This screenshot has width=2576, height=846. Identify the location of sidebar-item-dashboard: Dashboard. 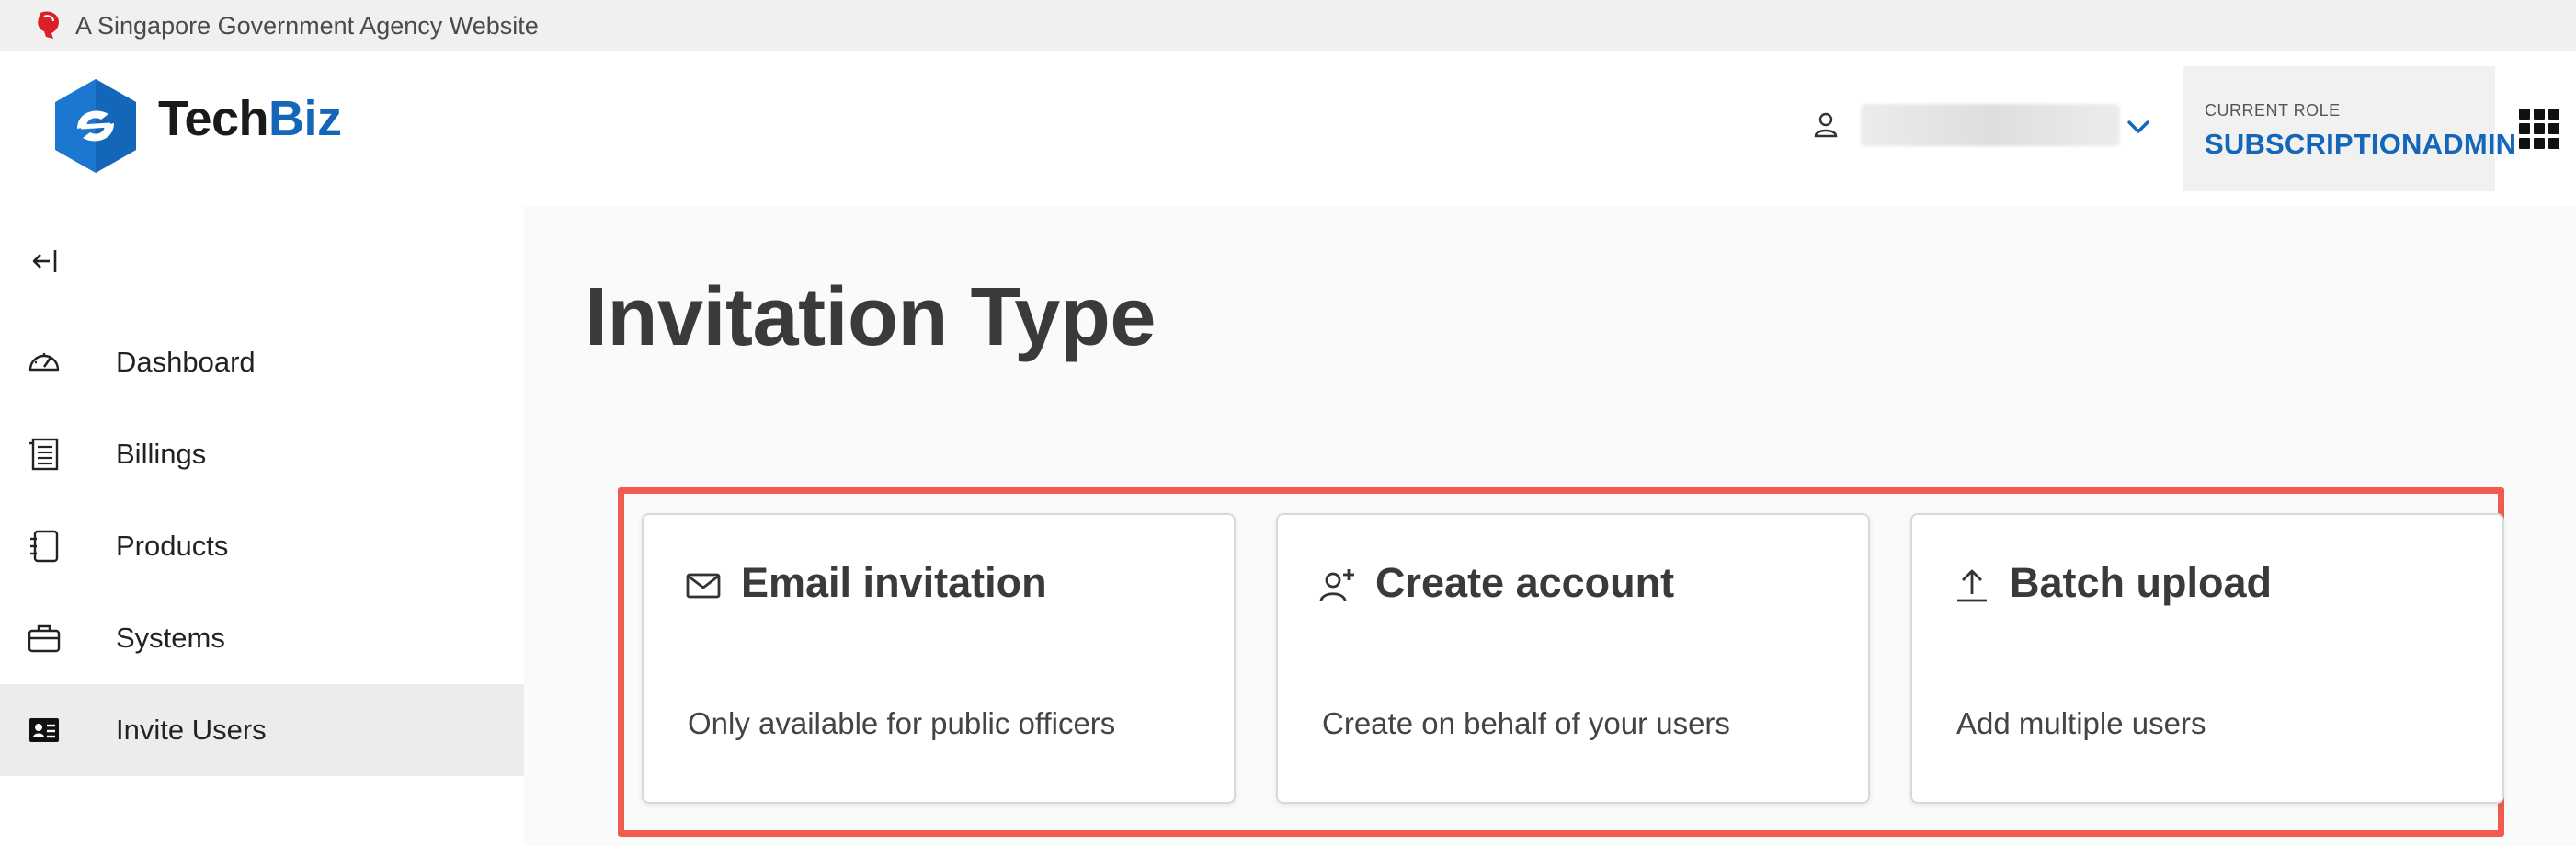
(262, 362).